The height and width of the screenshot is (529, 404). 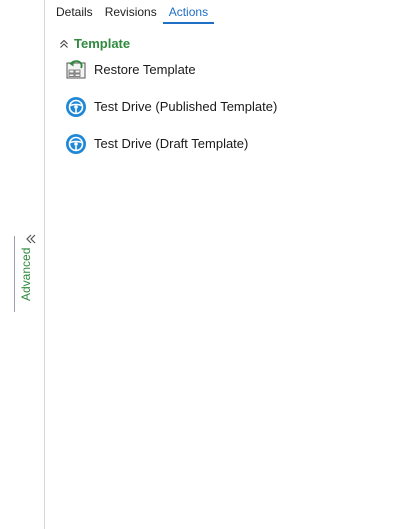 I want to click on tab-revisions: Revisions, so click(x=131, y=12).